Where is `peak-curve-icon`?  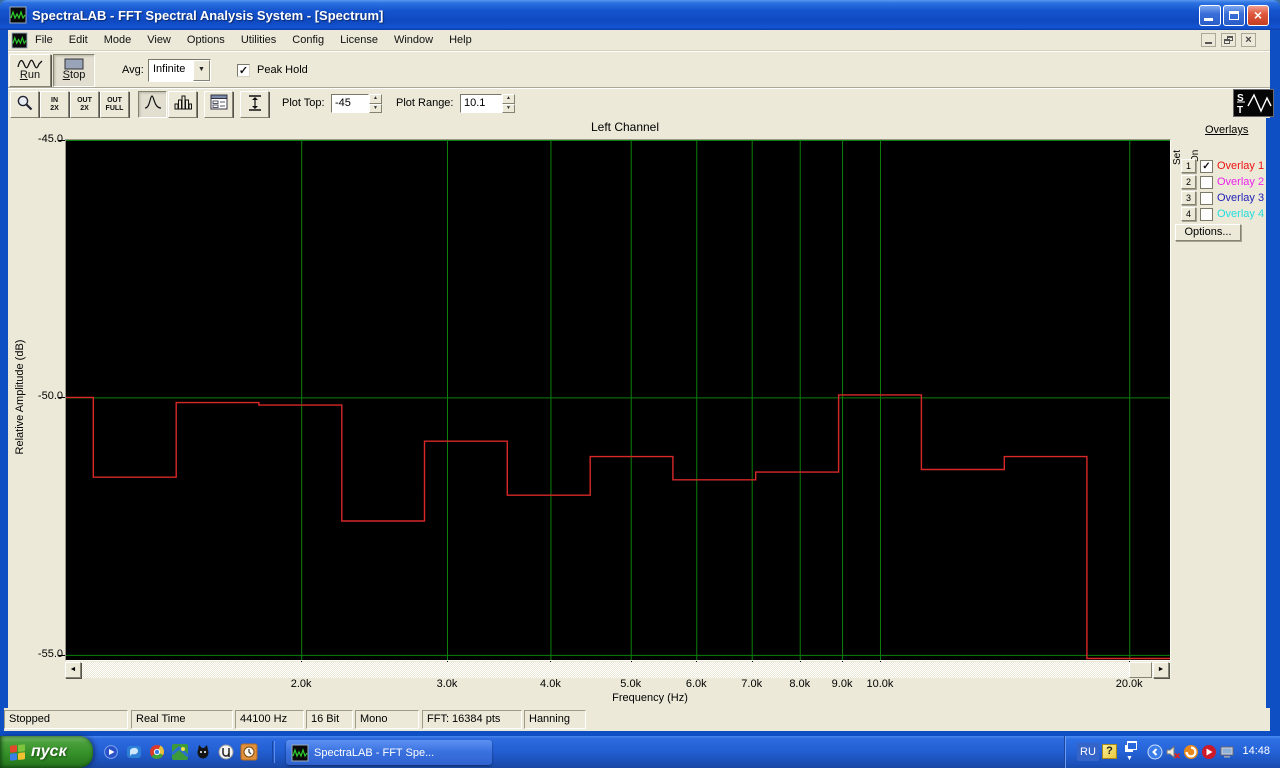
peak-curve-icon is located at coordinates (152, 102).